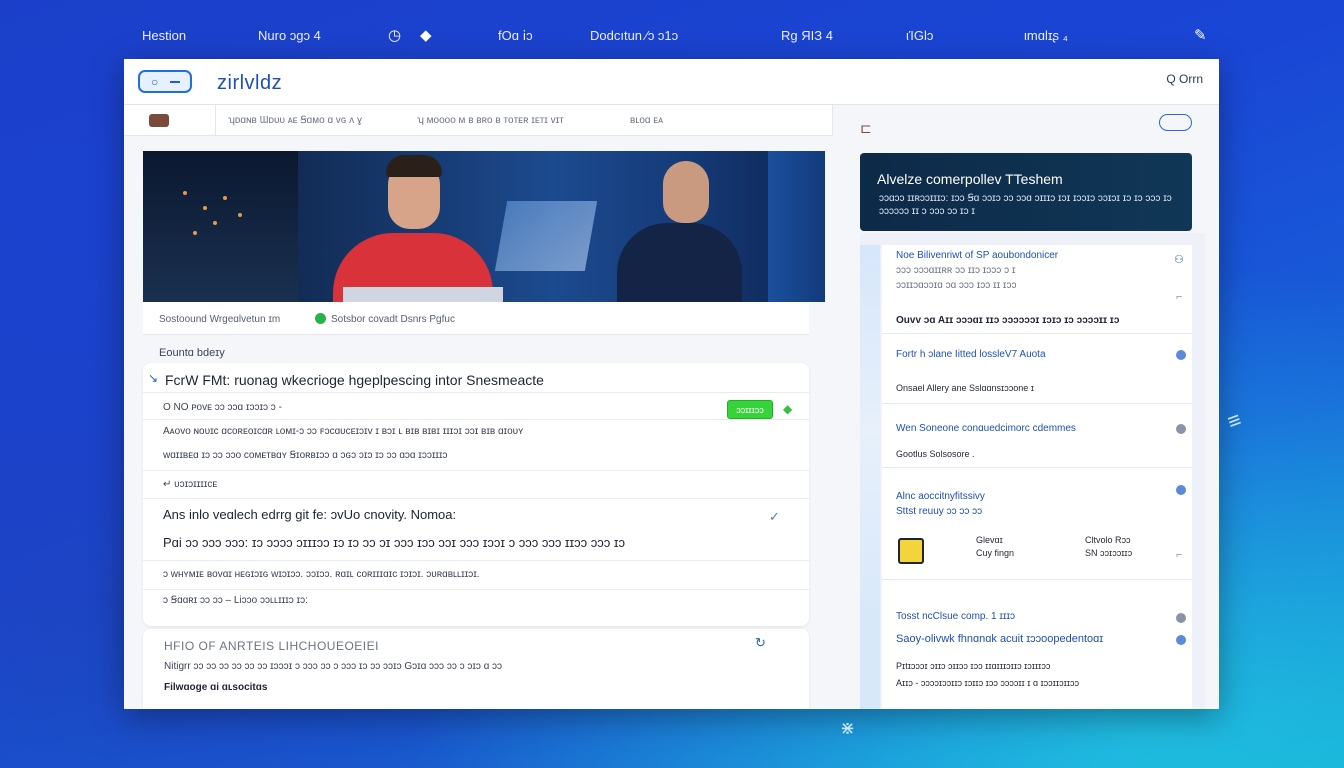 This screenshot has height=768, width=1344. I want to click on loop-icon: ↻, so click(760, 643).